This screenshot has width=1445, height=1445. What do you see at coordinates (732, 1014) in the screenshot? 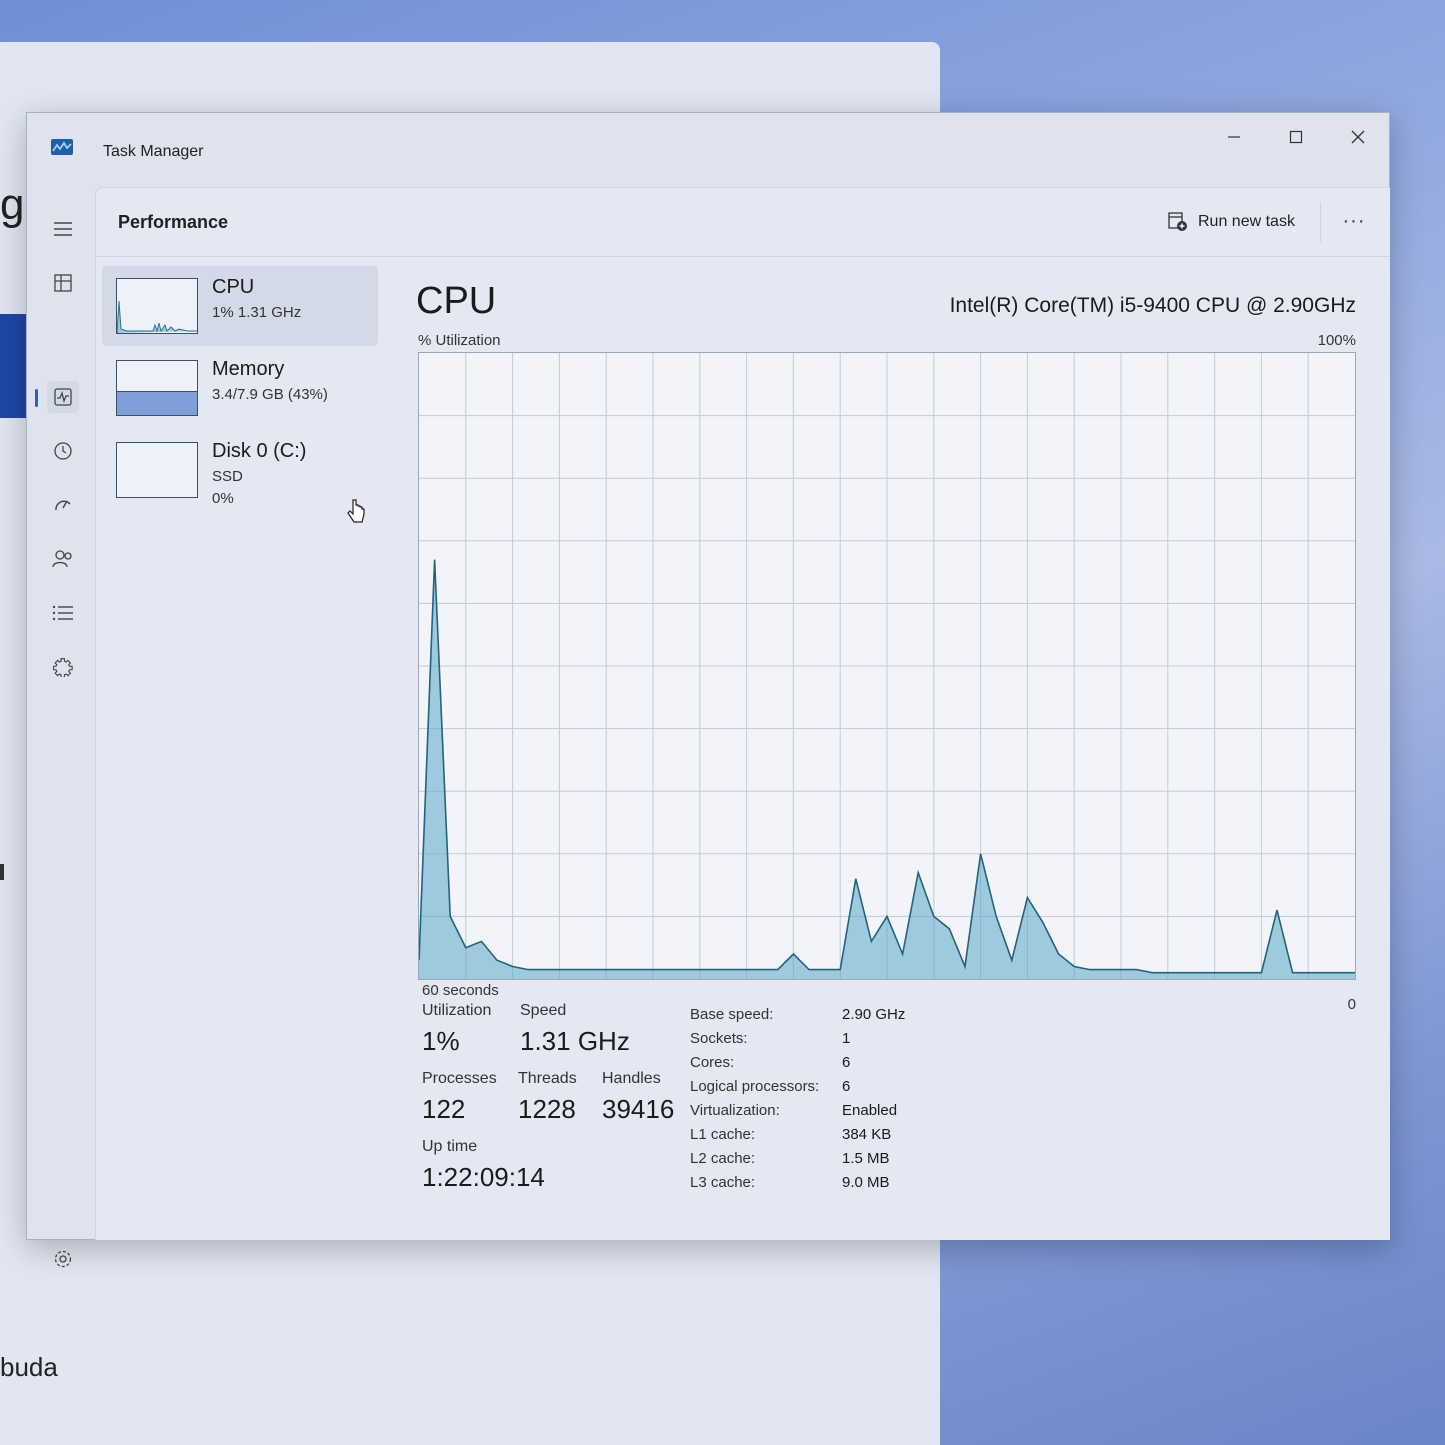
I see `spec-base-speed-label: Base speed:` at bounding box center [732, 1014].